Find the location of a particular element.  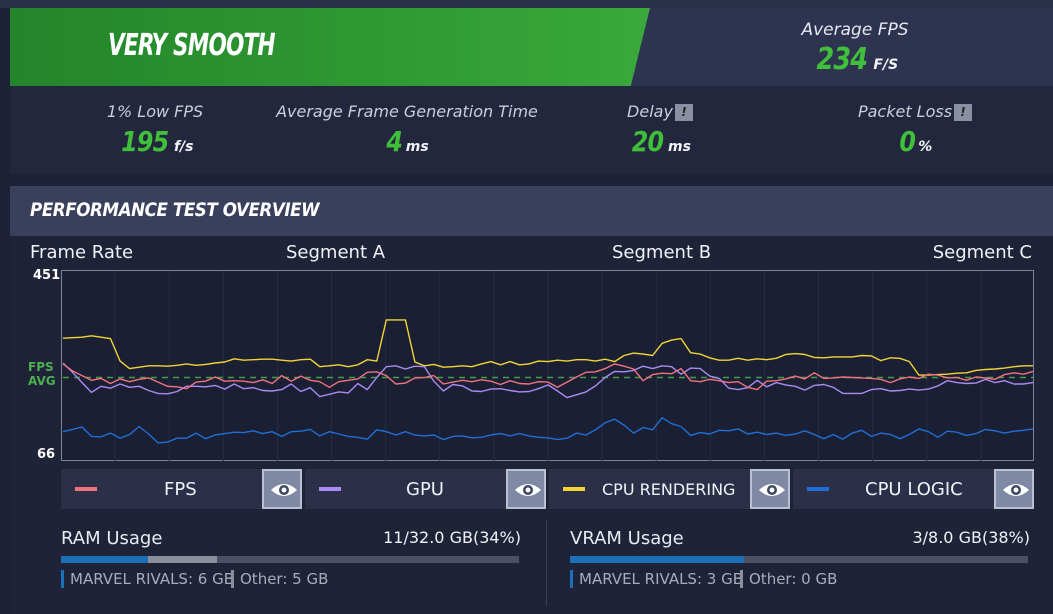

segment-a-label: Segment A is located at coordinates (336, 252).